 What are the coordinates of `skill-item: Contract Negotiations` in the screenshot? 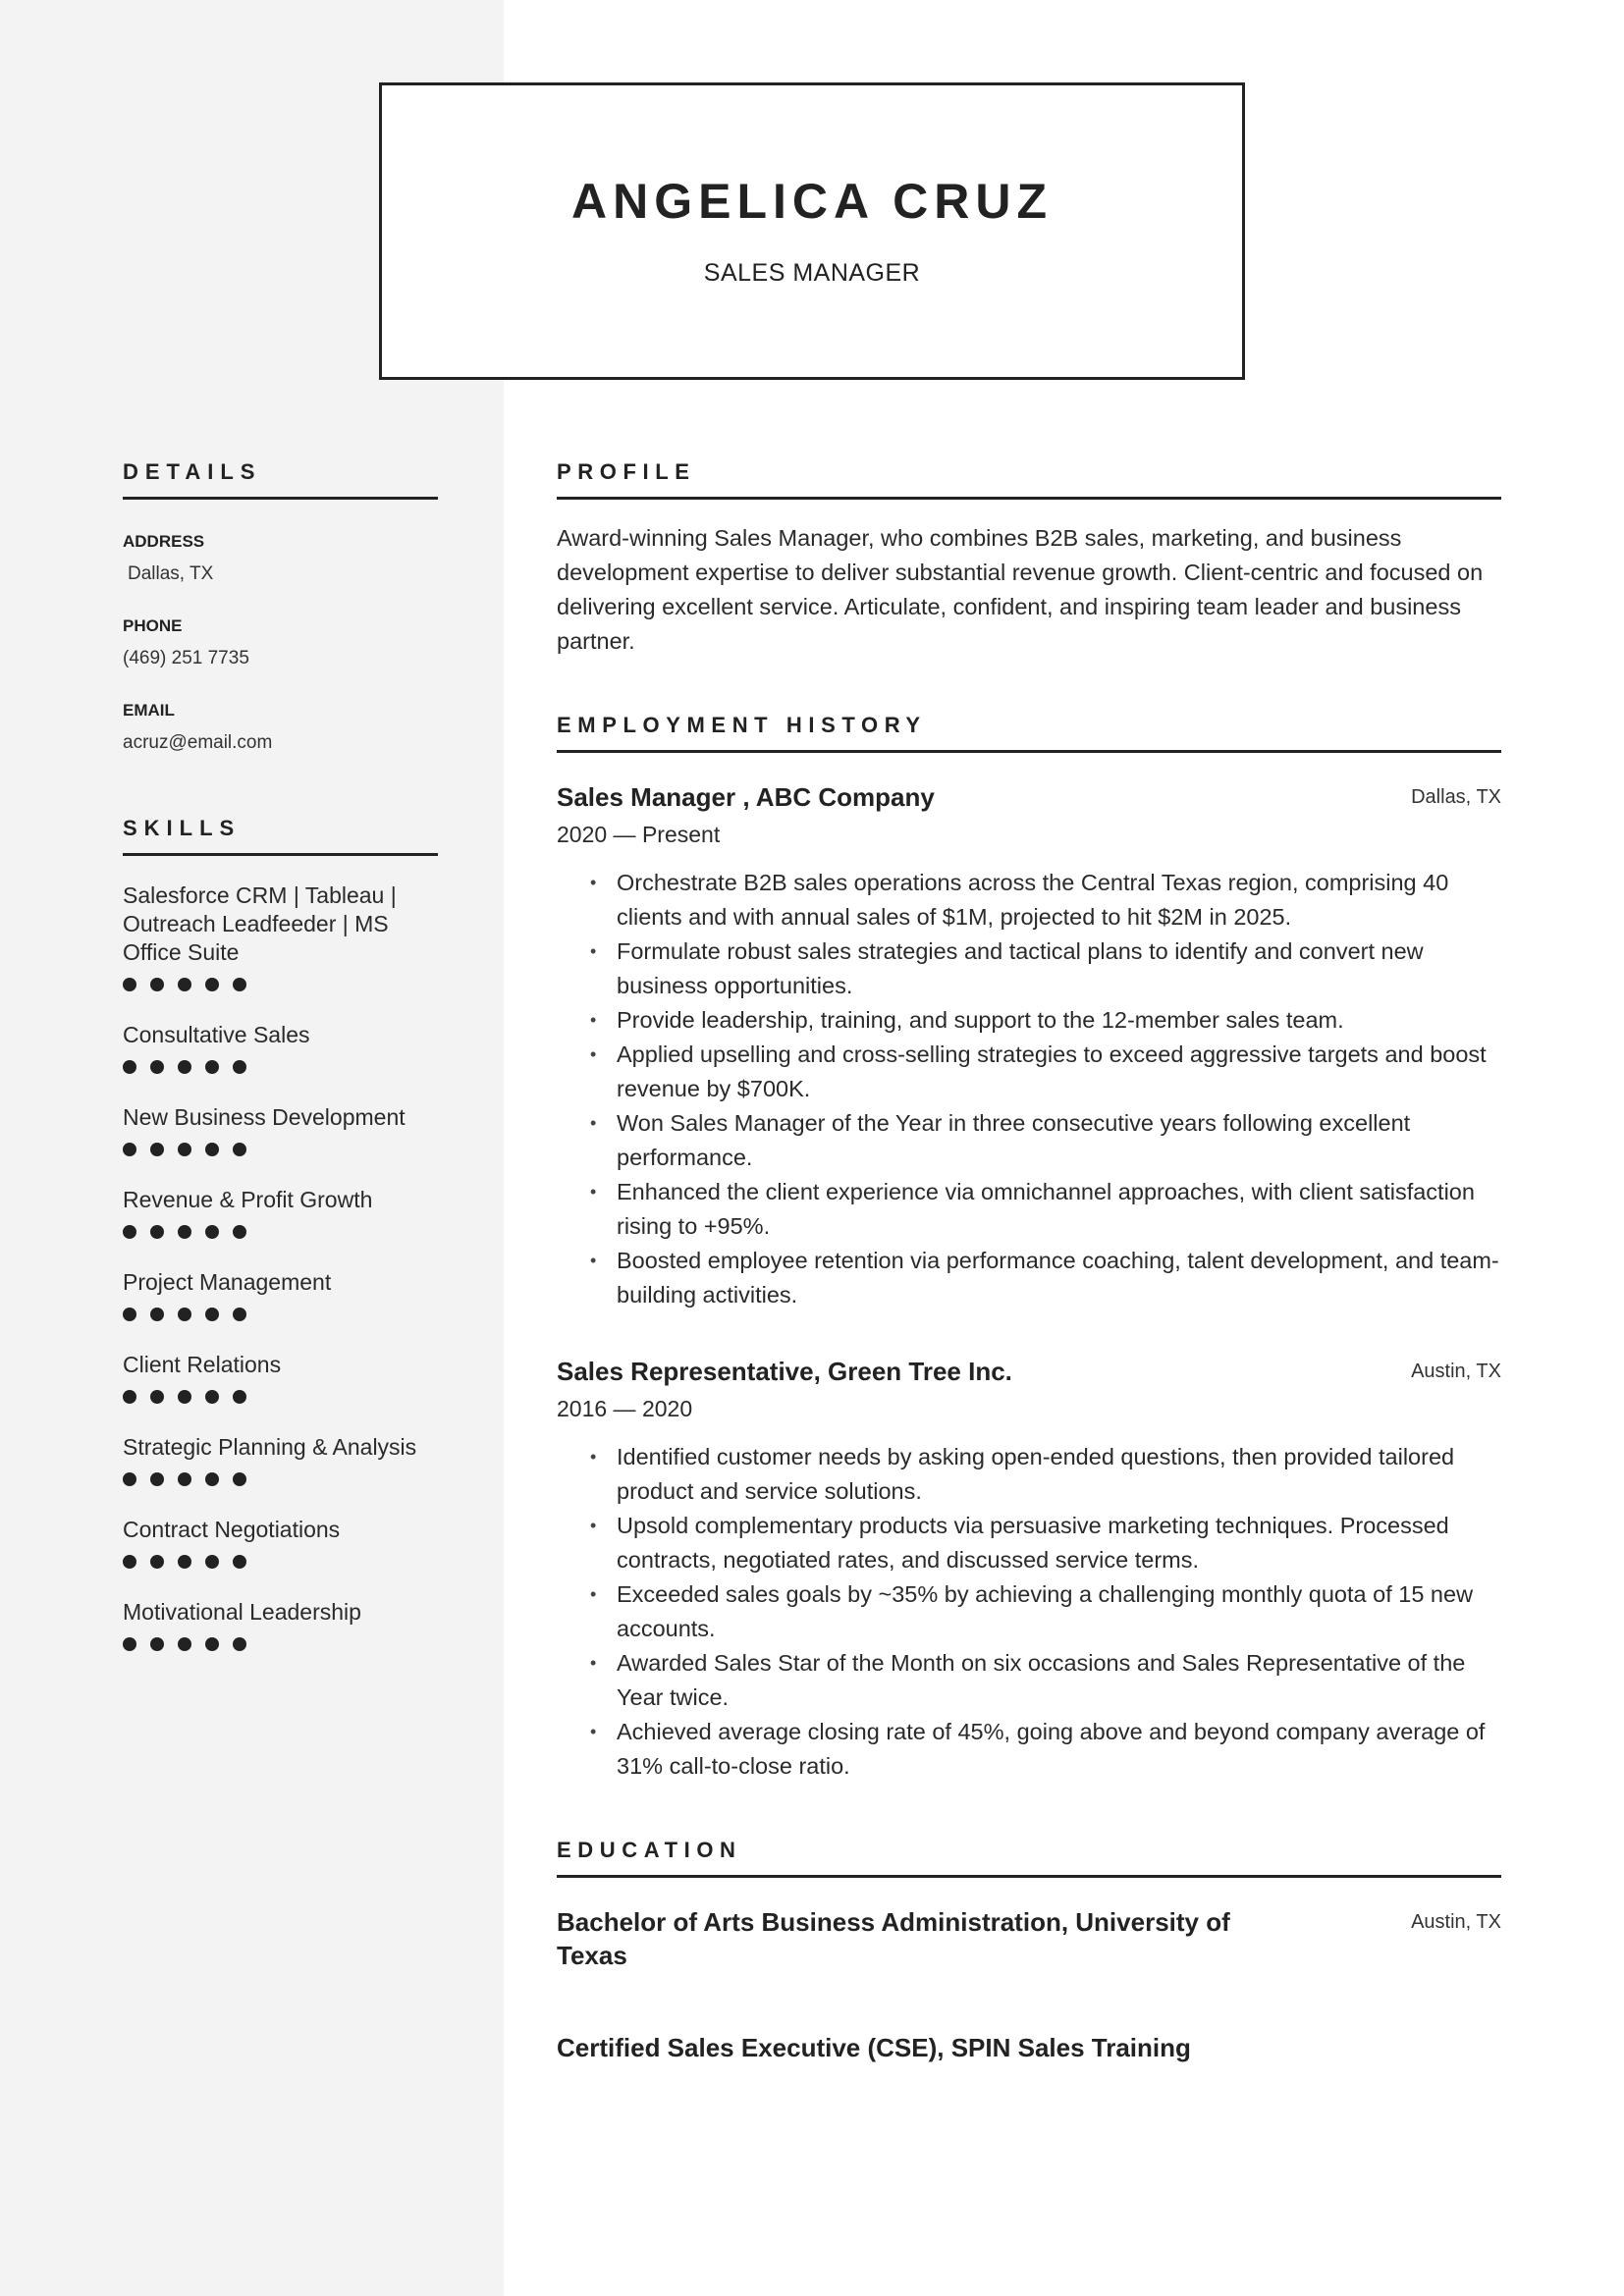 It's located at (280, 1543).